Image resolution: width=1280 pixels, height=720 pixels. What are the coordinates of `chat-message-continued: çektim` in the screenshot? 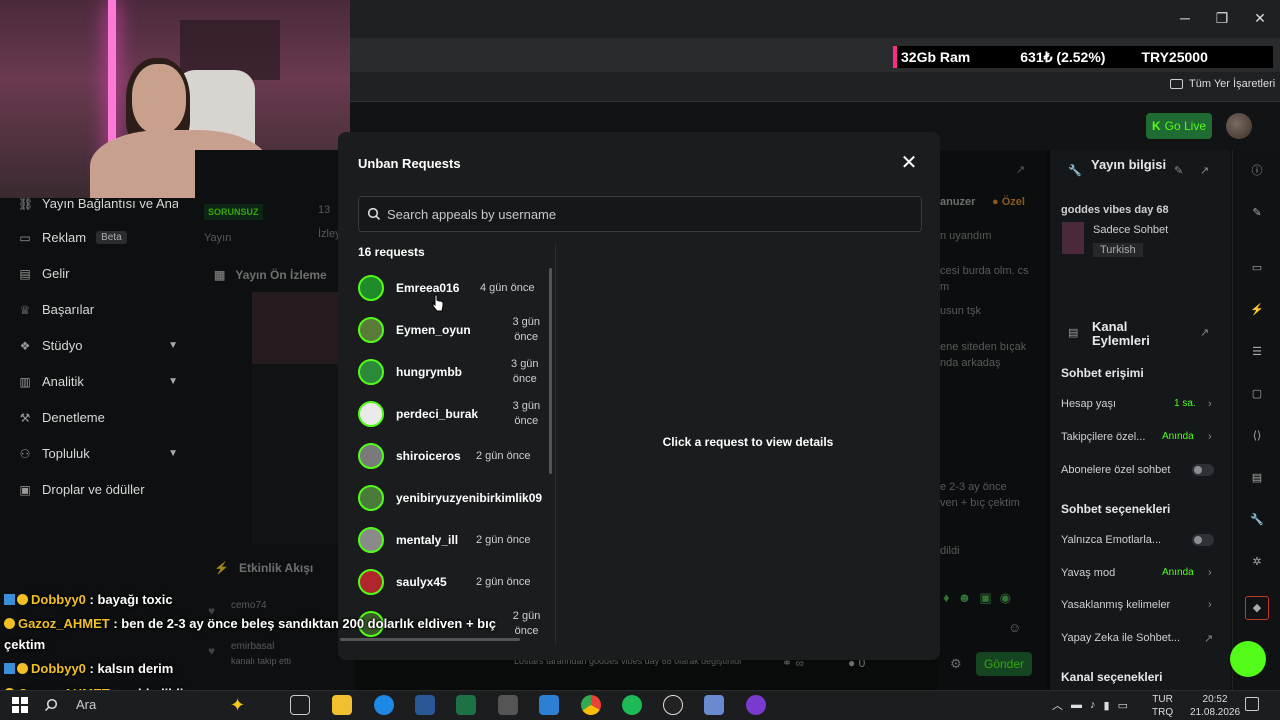 It's located at (25, 644).